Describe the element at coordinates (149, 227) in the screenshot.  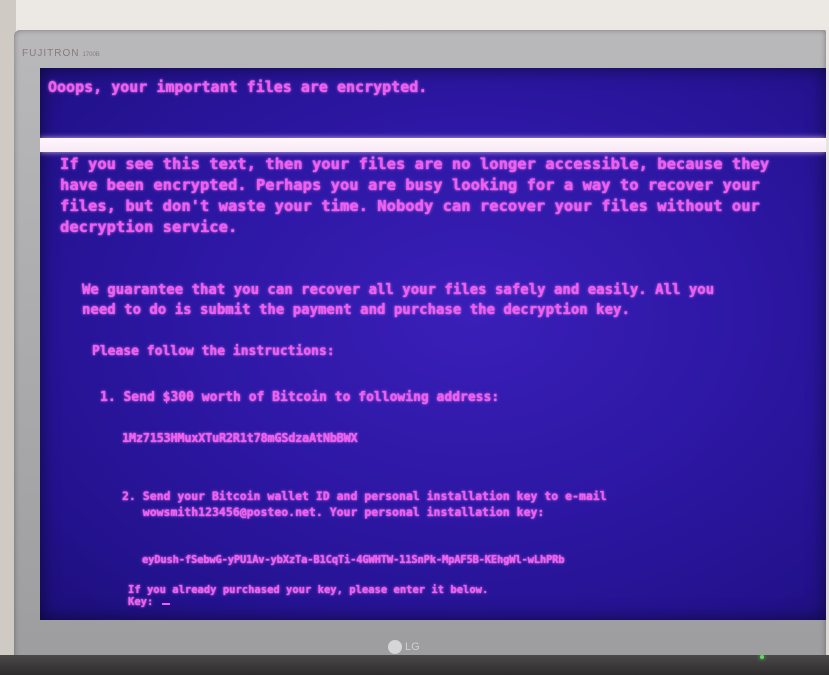
I see `intro-line: decryption service.` at that location.